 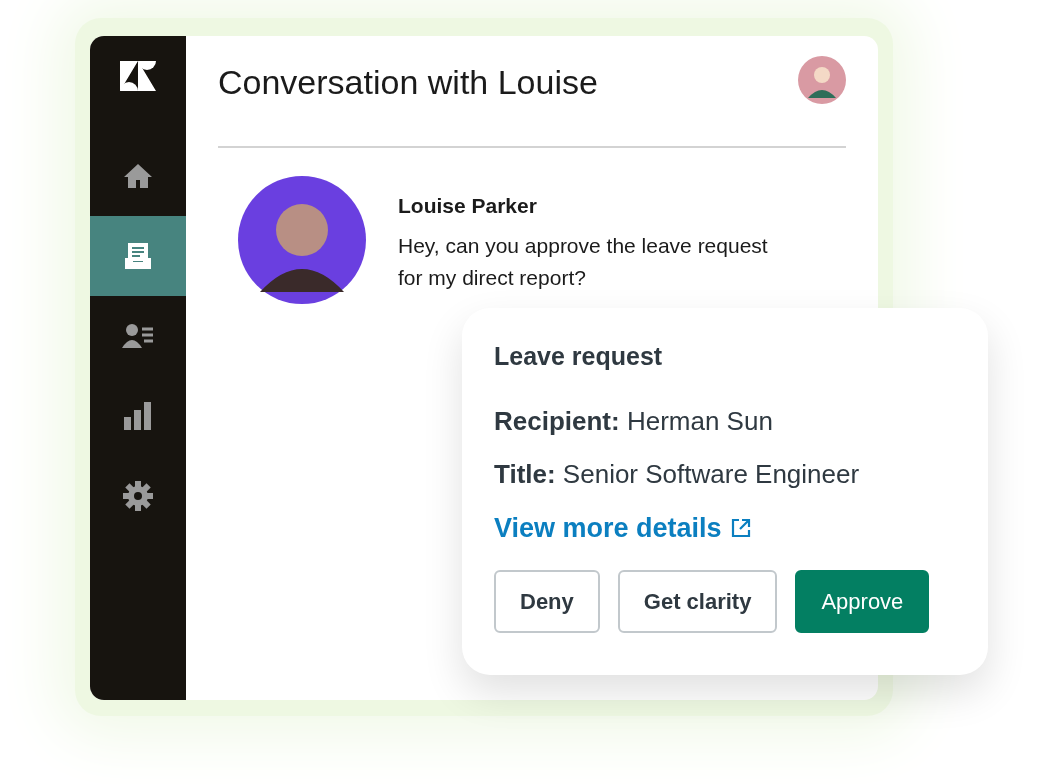 I want to click on sender-name: Louise Parker, so click(x=468, y=206).